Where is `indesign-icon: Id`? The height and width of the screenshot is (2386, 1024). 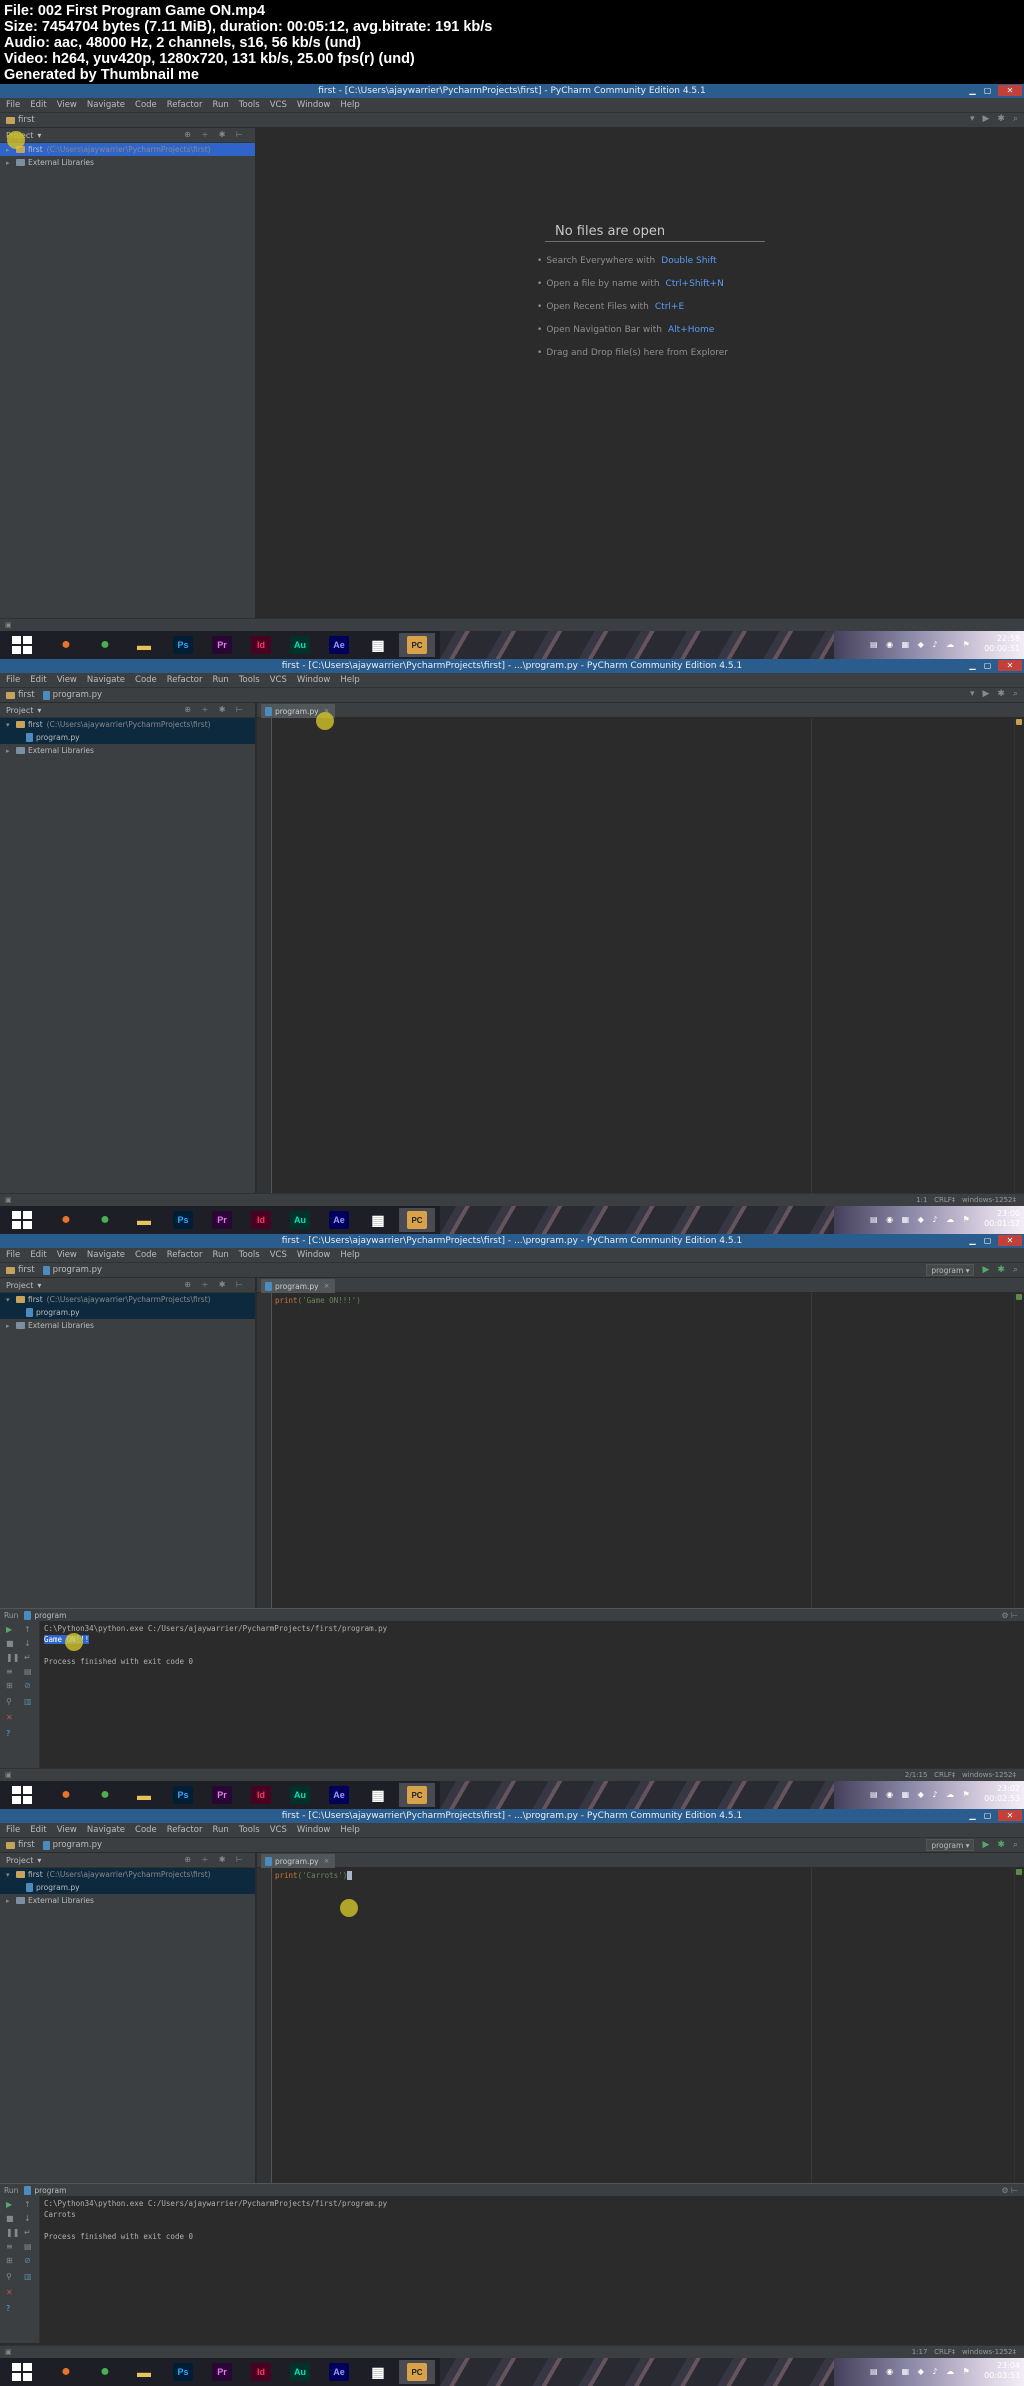 indesign-icon: Id is located at coordinates (261, 1220).